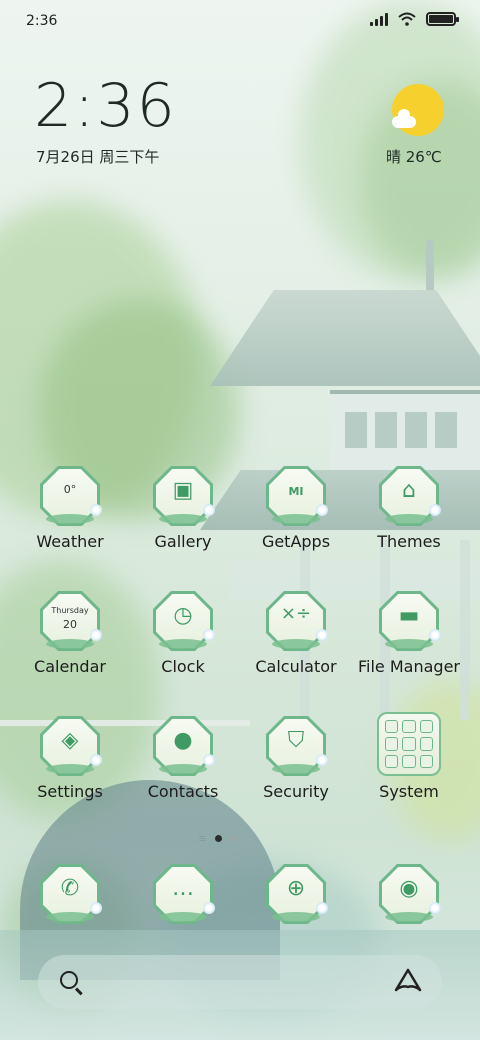 This screenshot has width=480, height=1040. Describe the element at coordinates (184, 746) in the screenshot. I see `contacts-icon: ●` at that location.